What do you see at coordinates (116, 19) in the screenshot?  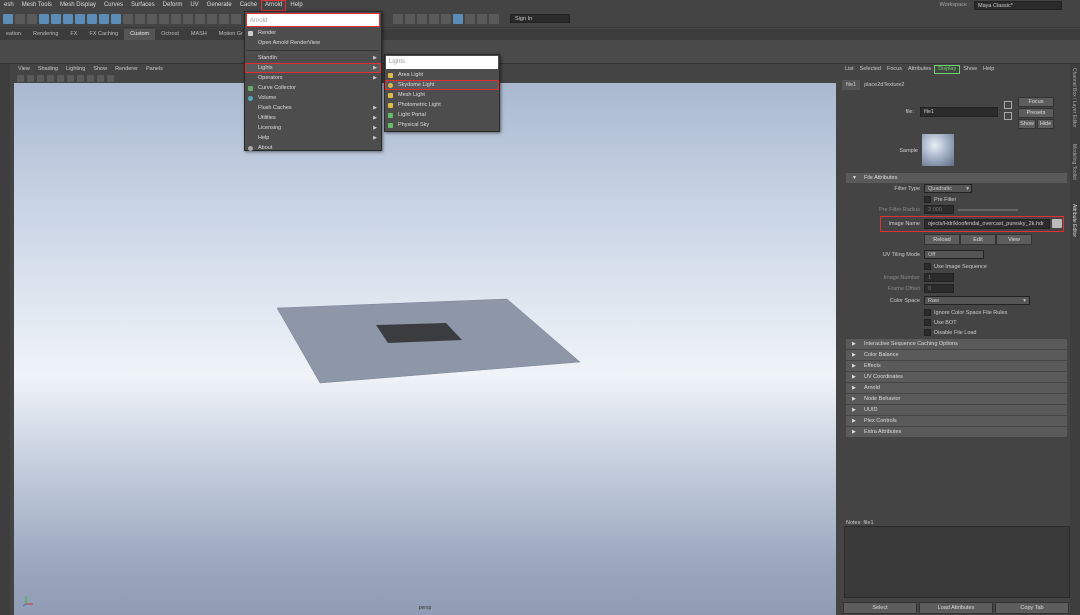 I see `snap-view-icon` at bounding box center [116, 19].